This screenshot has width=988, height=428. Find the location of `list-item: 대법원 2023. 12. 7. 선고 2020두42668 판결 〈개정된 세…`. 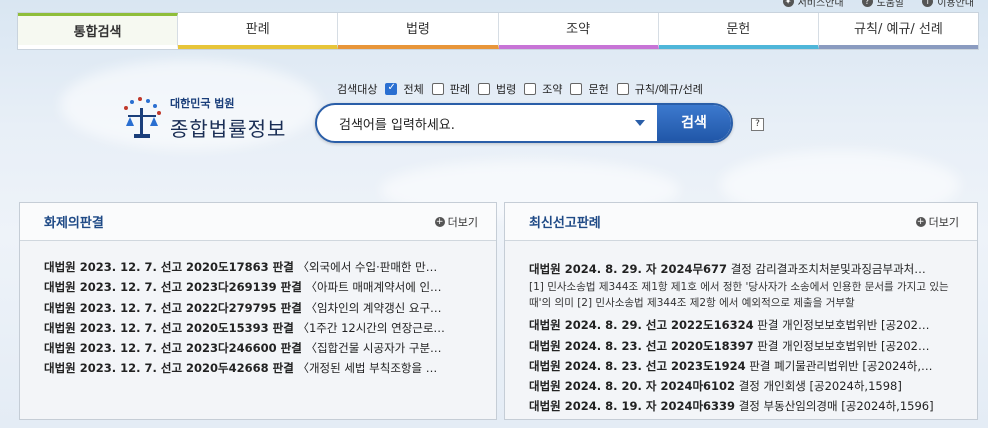

list-item: 대법원 2023. 12. 7. 선고 2020두42668 판결 〈개정된 세… is located at coordinates (258, 368).